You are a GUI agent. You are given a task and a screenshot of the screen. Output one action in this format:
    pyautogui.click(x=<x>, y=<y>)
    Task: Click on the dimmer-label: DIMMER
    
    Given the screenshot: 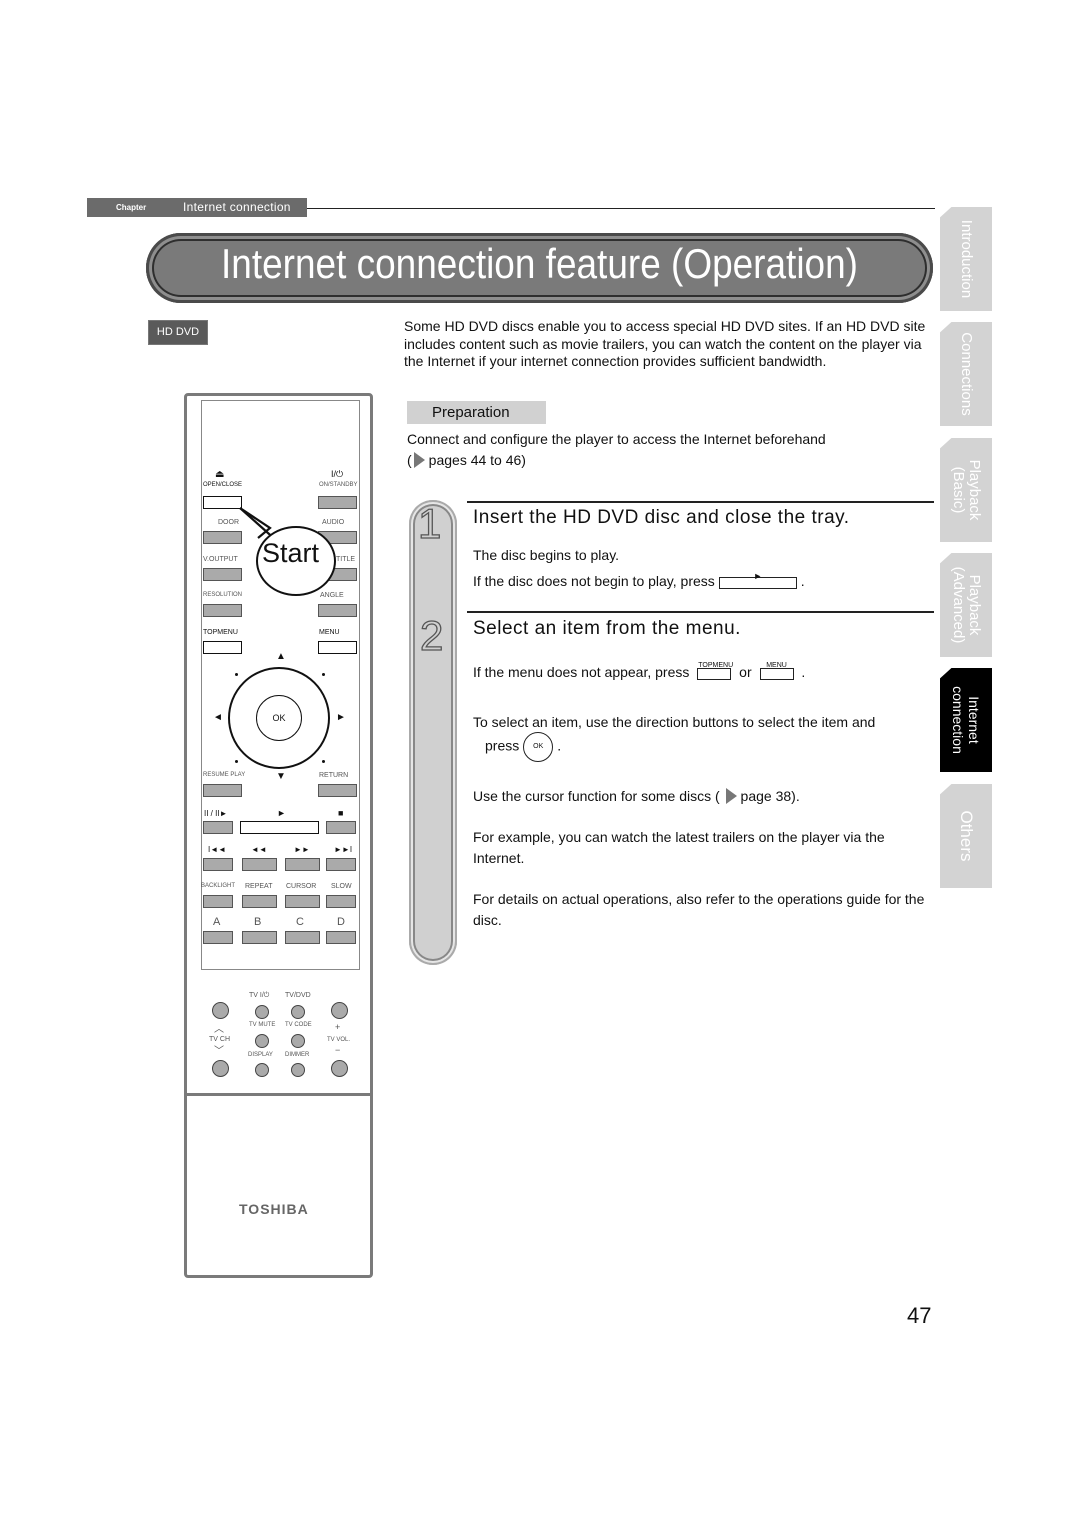 What is the action you would take?
    pyautogui.click(x=297, y=1055)
    